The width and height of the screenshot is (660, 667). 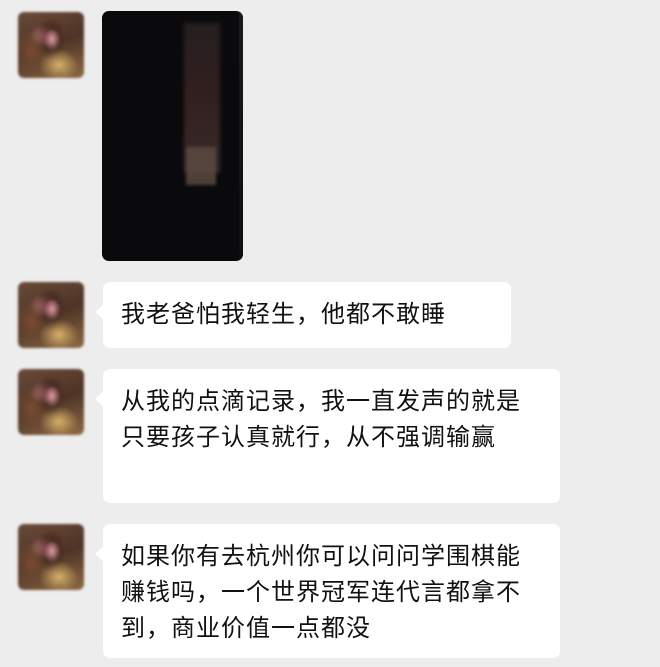 I want to click on video-edge, so click(x=241, y=136).